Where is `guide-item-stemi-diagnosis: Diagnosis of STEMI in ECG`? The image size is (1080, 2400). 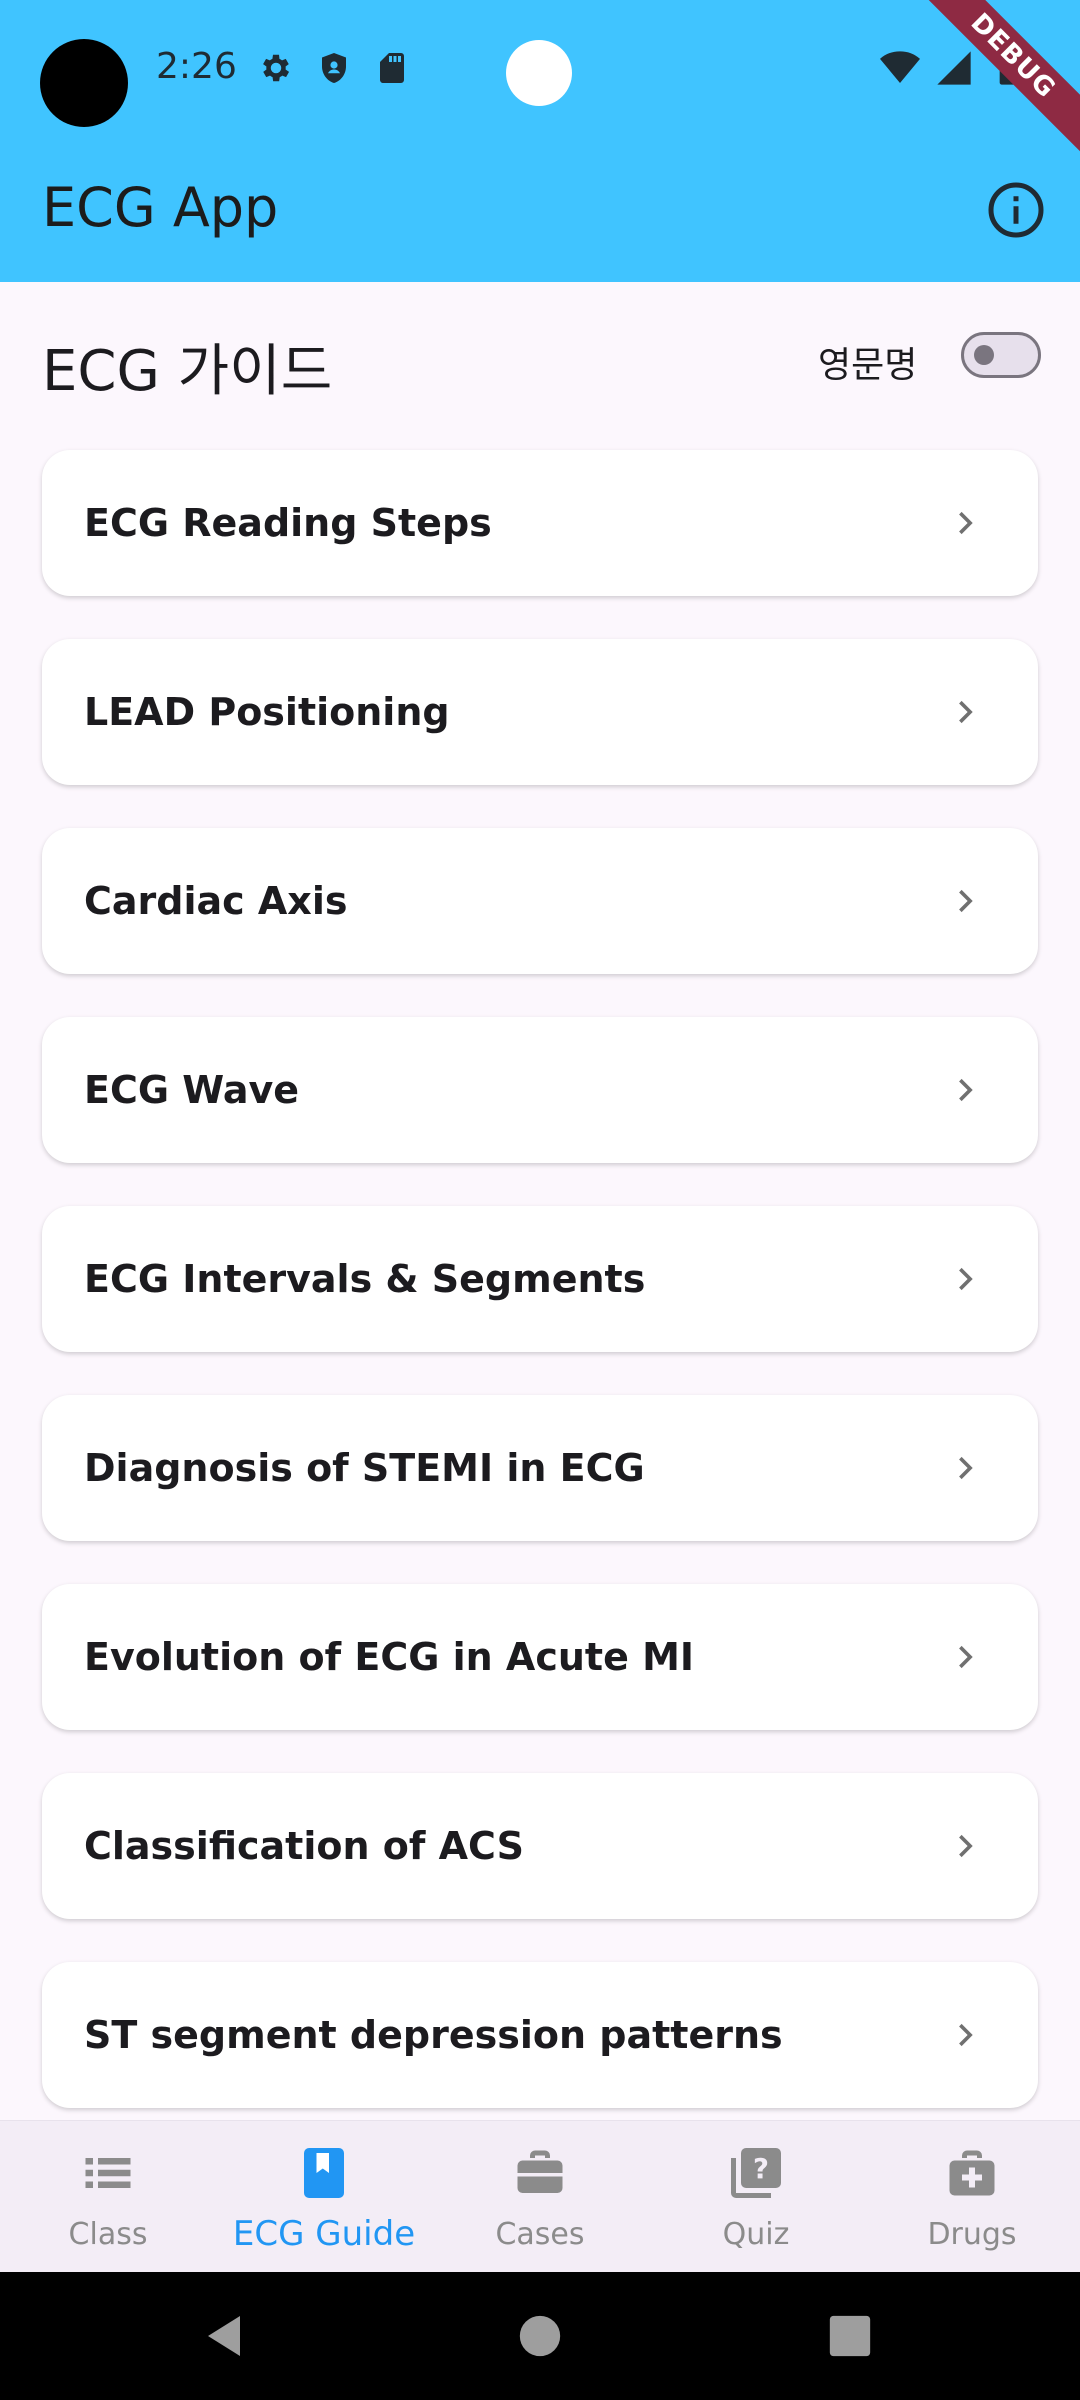
guide-item-stemi-diagnosis: Diagnosis of STEMI in ECG is located at coordinates (540, 1468).